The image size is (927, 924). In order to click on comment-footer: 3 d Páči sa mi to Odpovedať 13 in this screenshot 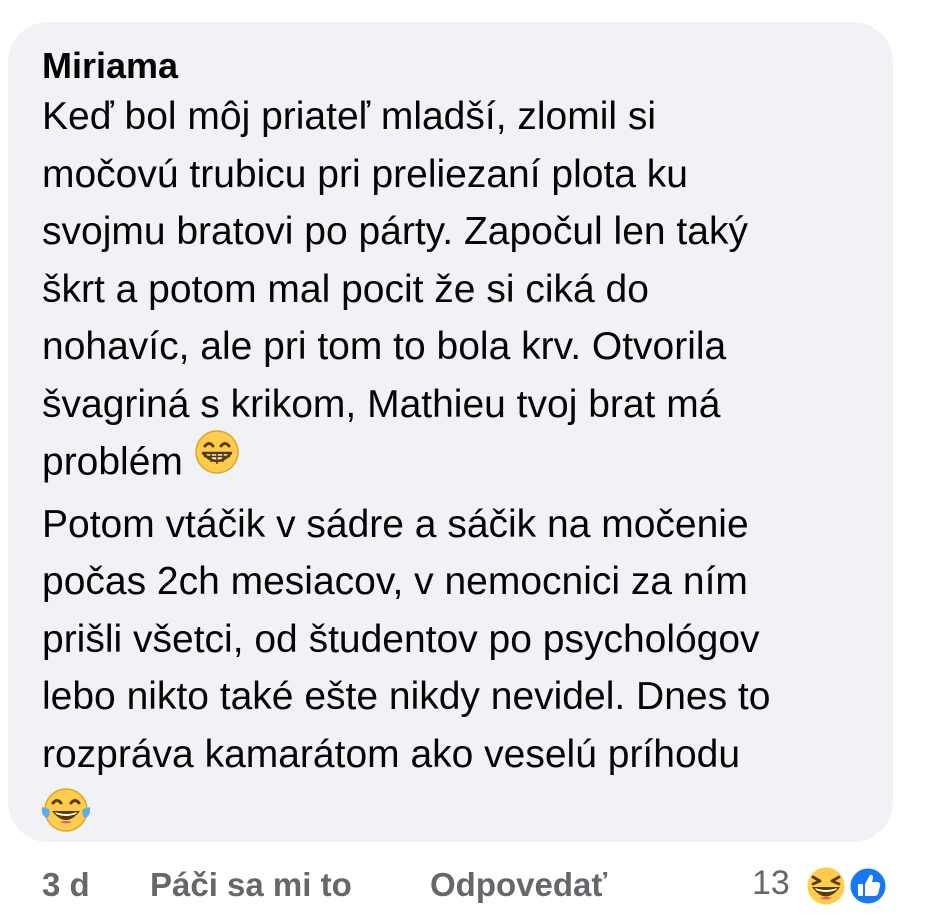, I will do `click(463, 887)`.